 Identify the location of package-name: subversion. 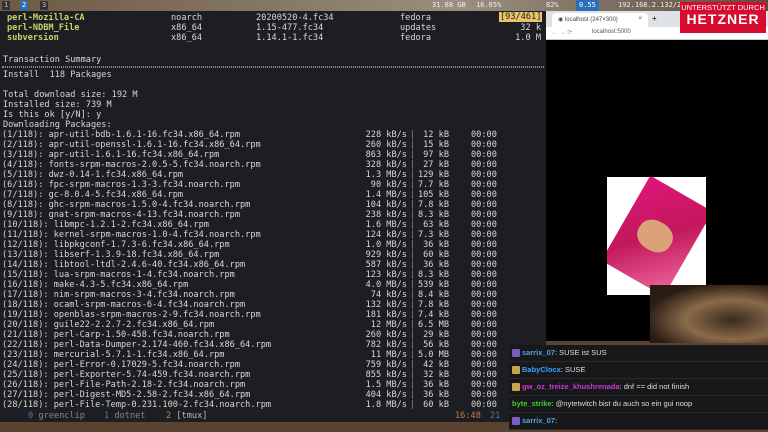
(33, 38).